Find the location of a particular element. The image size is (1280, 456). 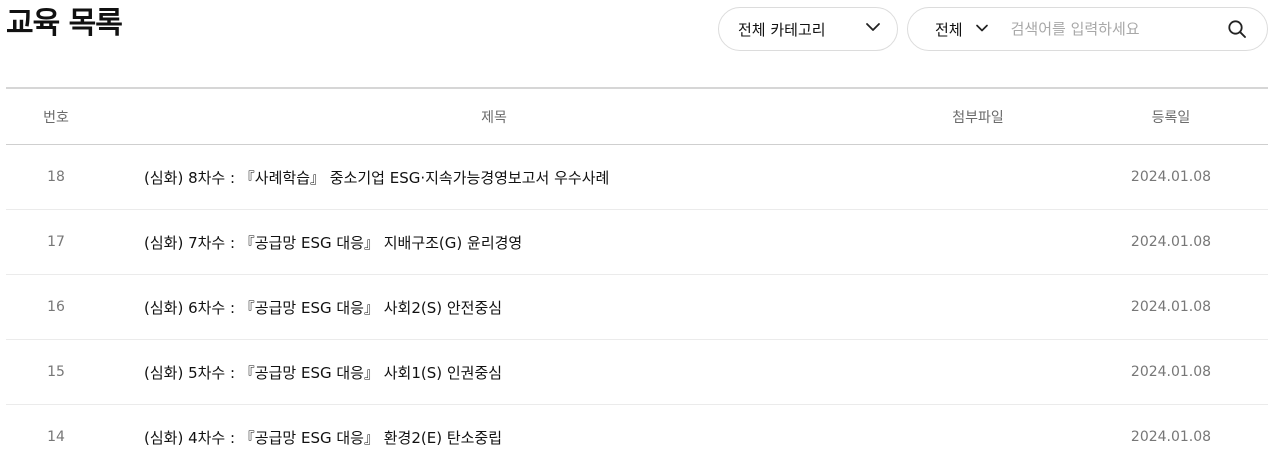

page-title: 교육 목록 is located at coordinates (64, 23).